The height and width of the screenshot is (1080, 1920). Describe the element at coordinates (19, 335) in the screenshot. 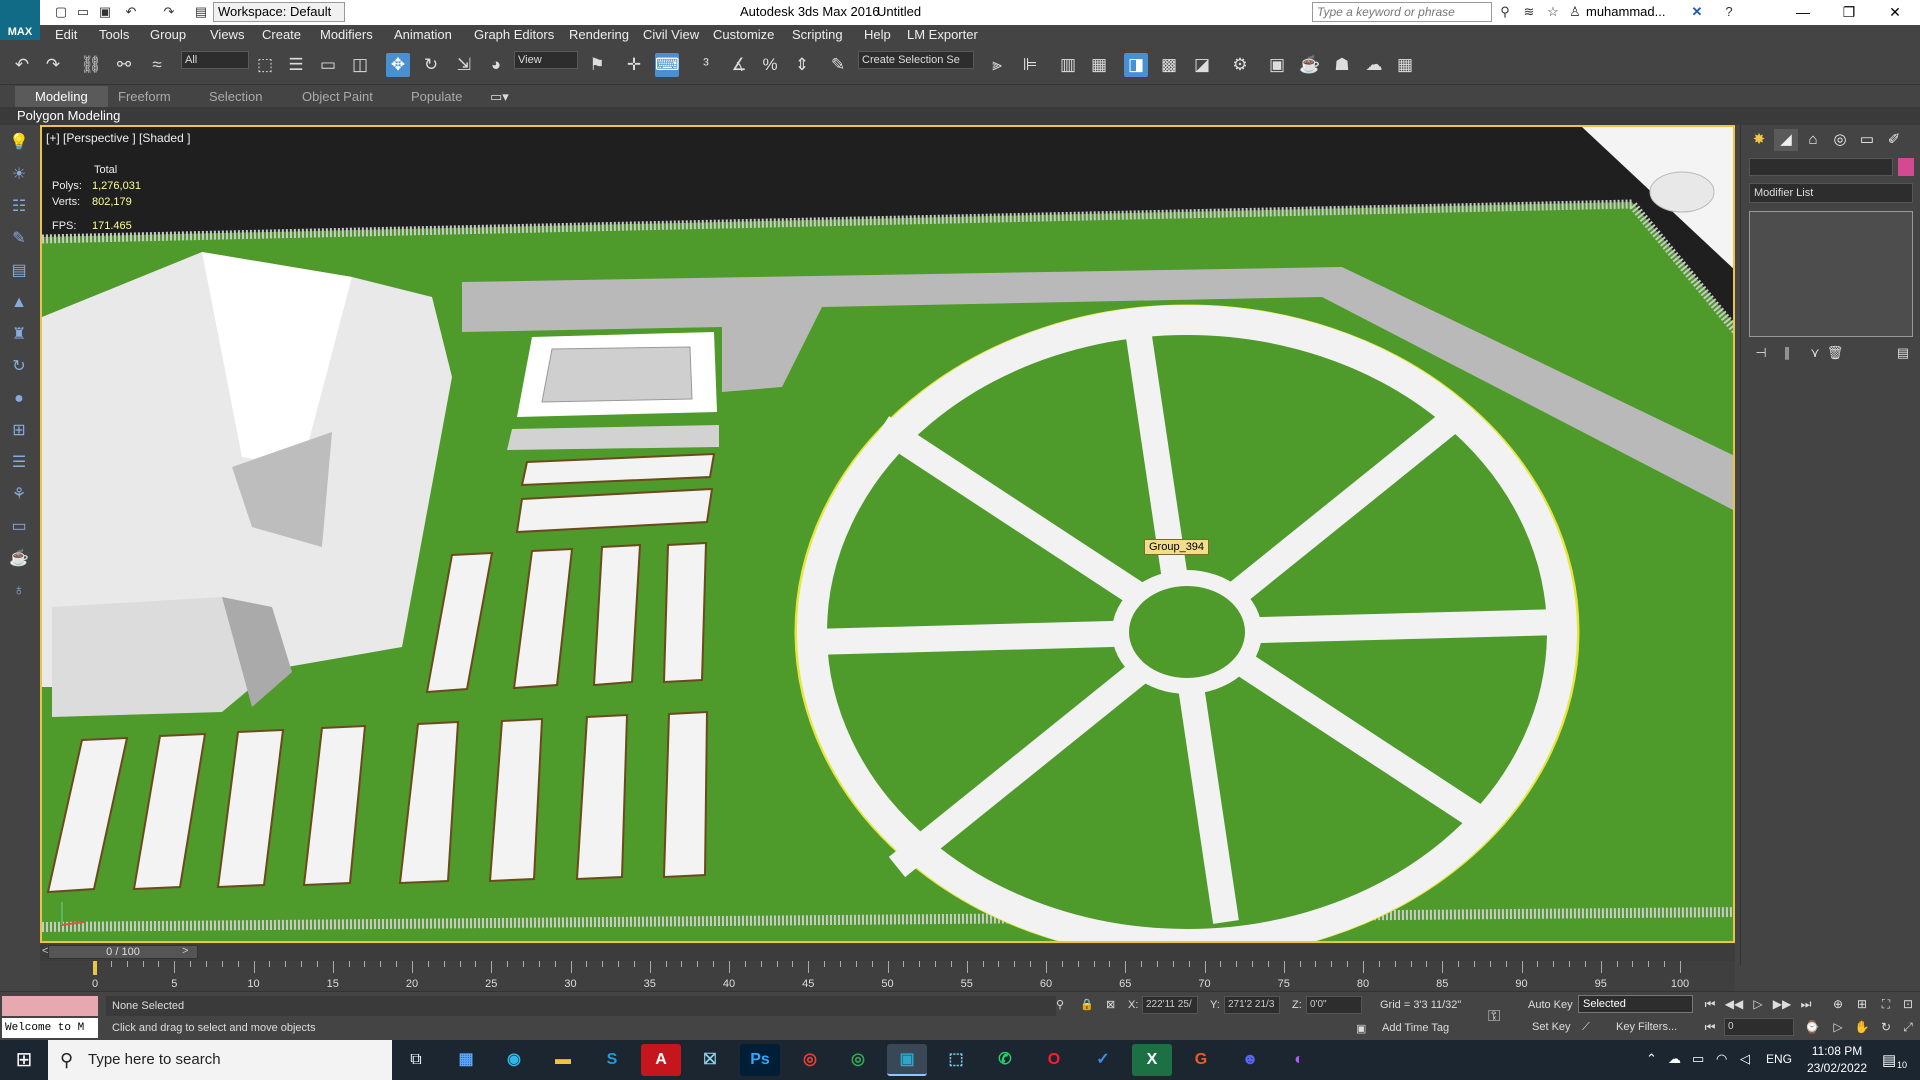

I see `bottle-icon: ♜` at that location.